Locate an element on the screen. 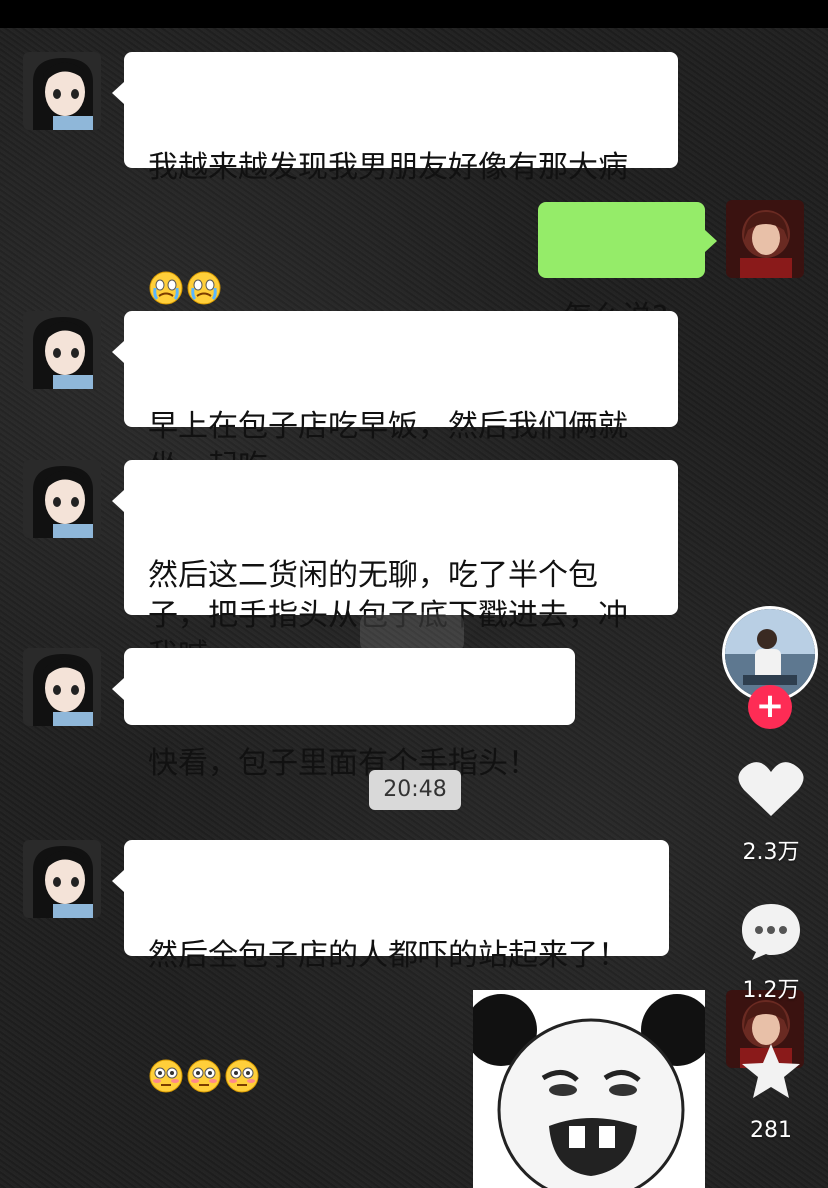  message-bubble: 我越来越发现我男朋友好像有那大病 is located at coordinates (395, 178).